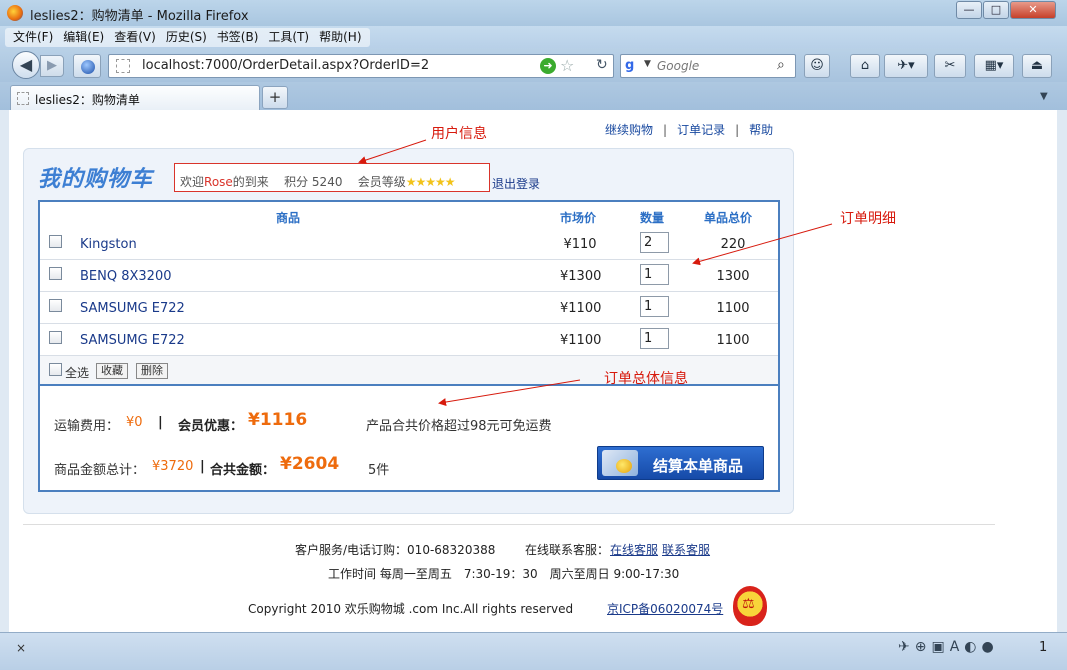 This screenshot has width=1067, height=670. What do you see at coordinates (409, 215) in the screenshot?
I see `table-header: 商品 市场价 数量 单品总价` at bounding box center [409, 215].